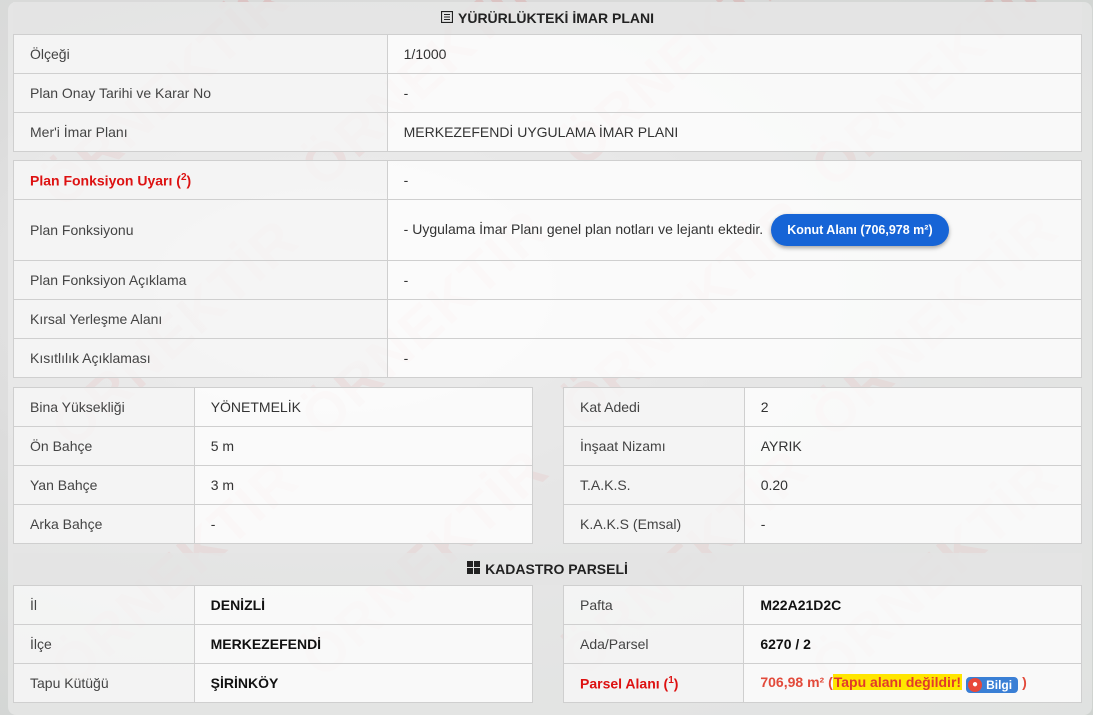  I want to click on row-value: 3 m, so click(363, 485).